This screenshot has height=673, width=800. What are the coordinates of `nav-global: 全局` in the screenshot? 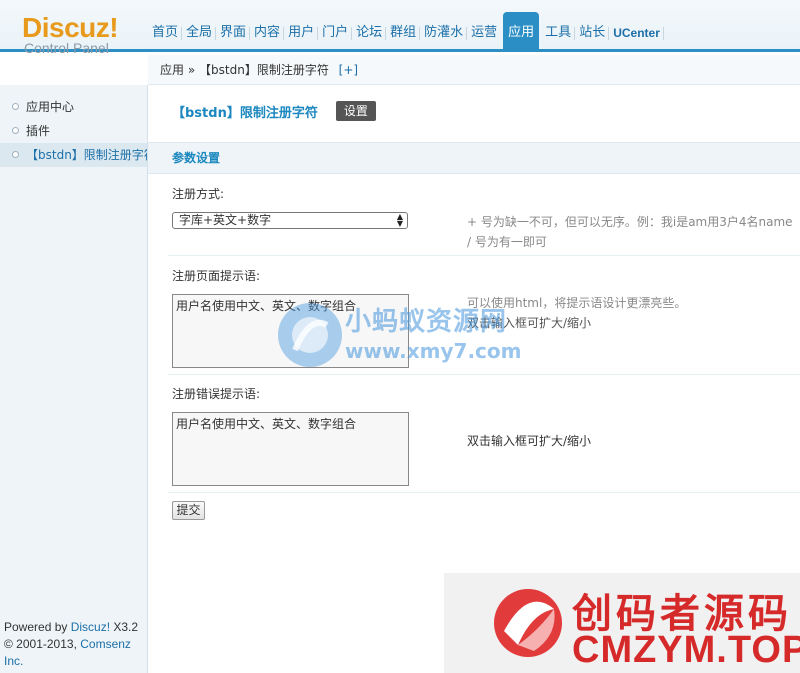 It's located at (199, 33).